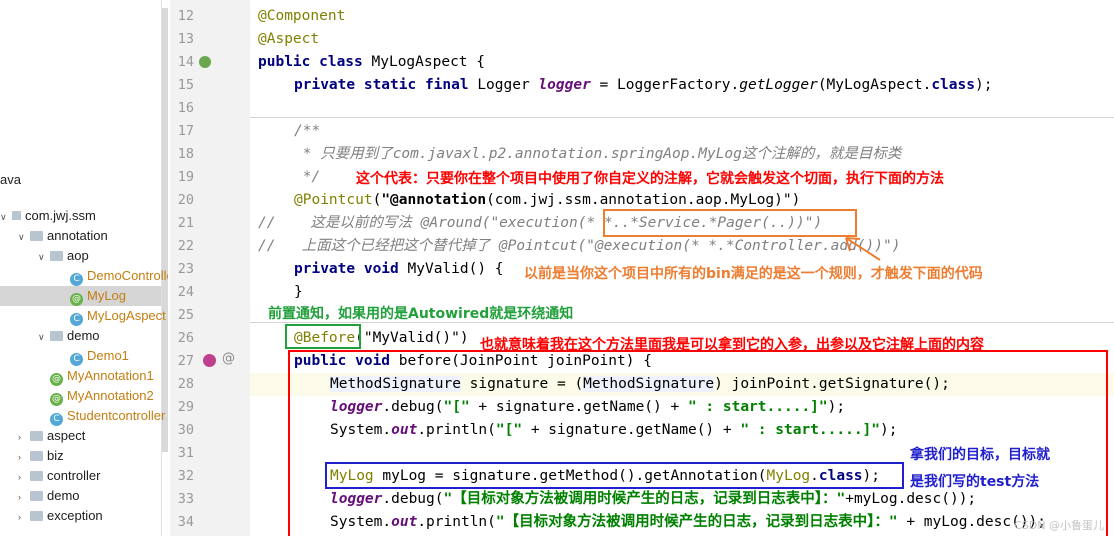  I want to click on code-line-23: private void MyValid() {, so click(399, 269).